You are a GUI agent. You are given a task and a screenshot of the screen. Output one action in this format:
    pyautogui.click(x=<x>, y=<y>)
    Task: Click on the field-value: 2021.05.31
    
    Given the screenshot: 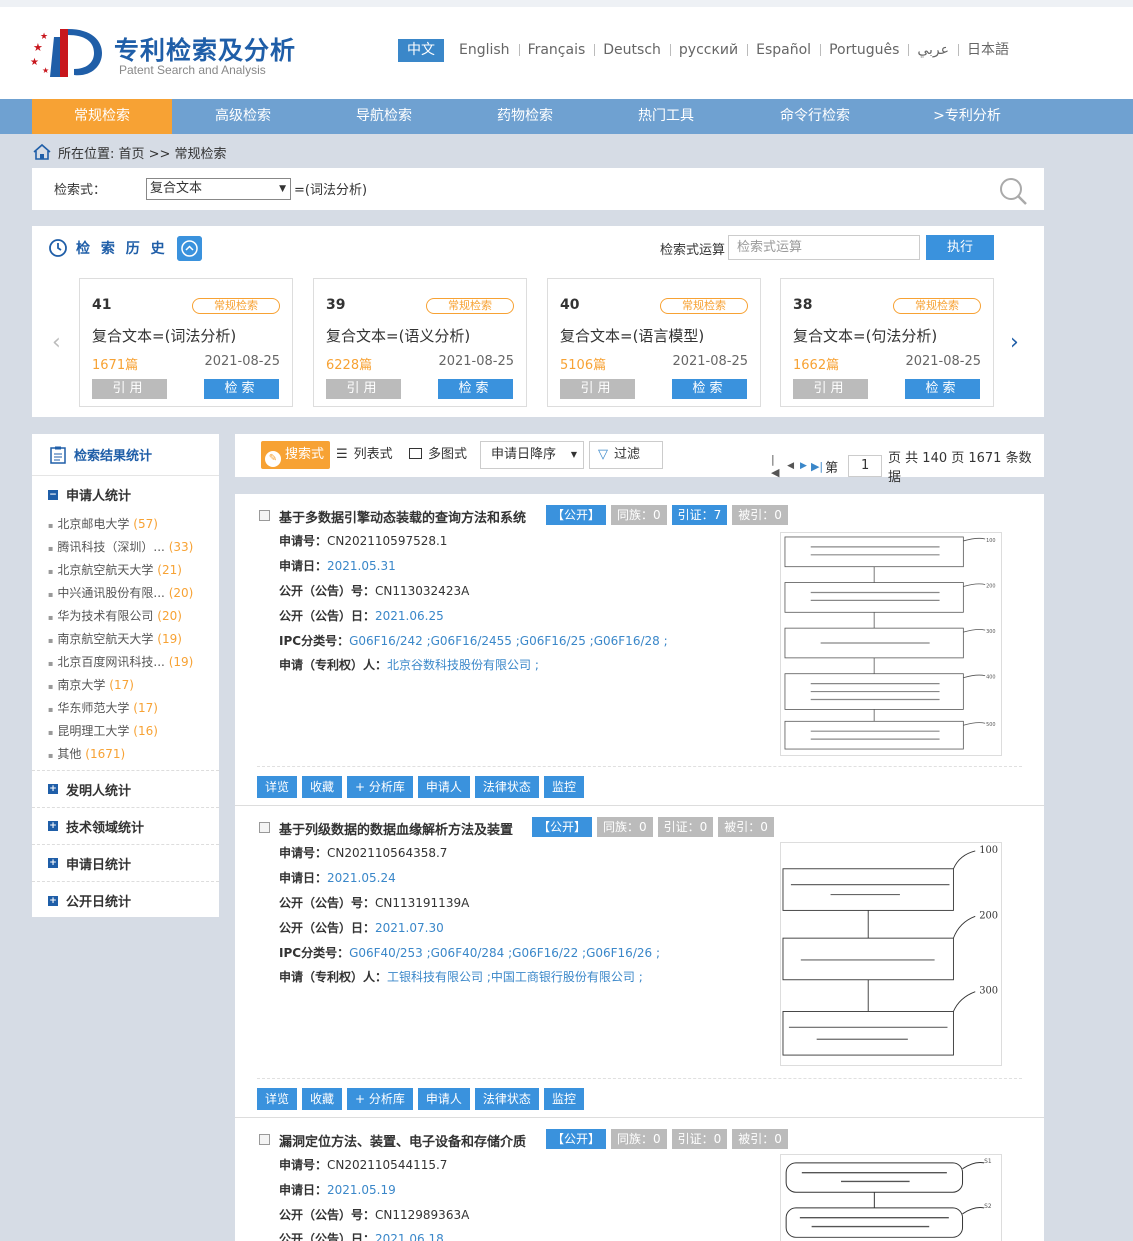 What is the action you would take?
    pyautogui.click(x=361, y=566)
    